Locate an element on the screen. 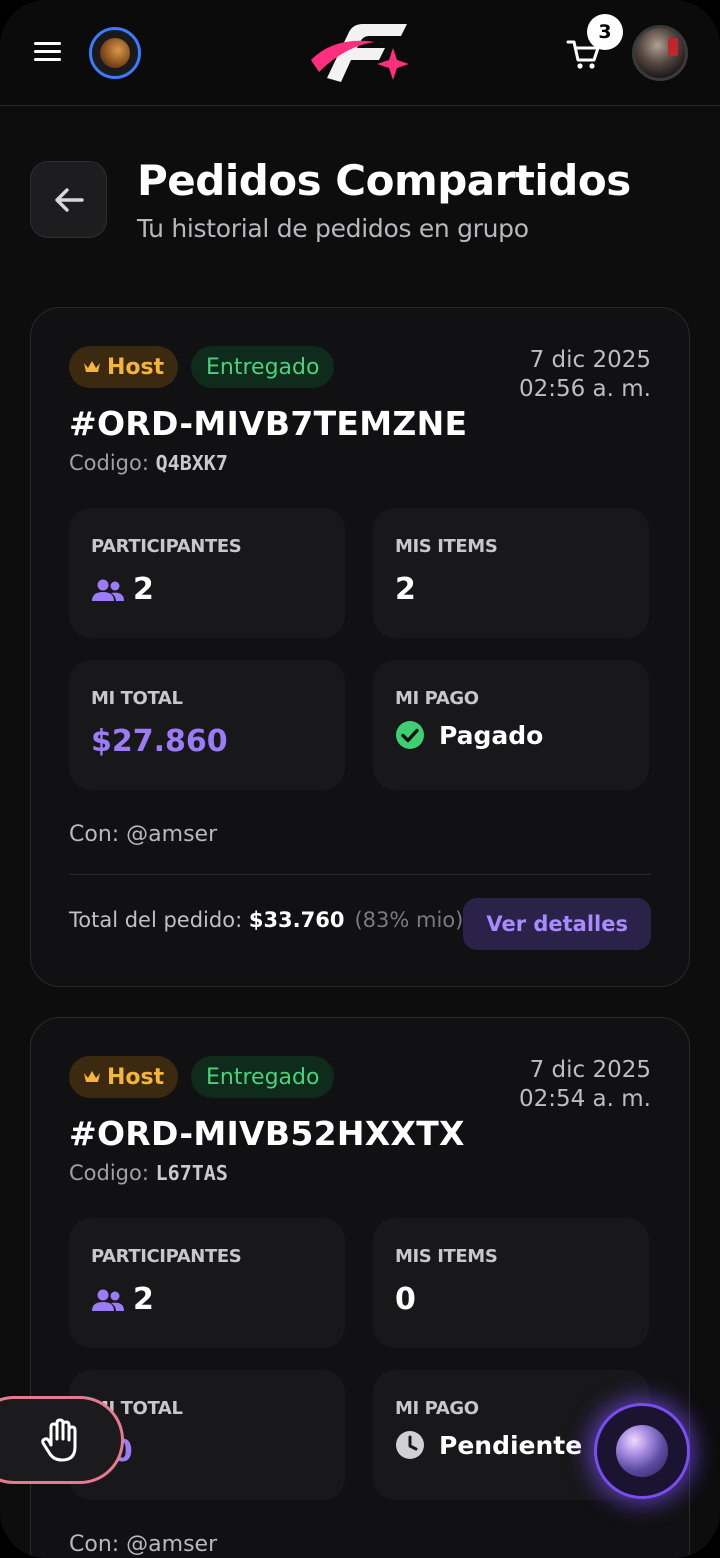  order-date: 7 dic 2025 02:54 a. m. is located at coordinates (585, 1085).